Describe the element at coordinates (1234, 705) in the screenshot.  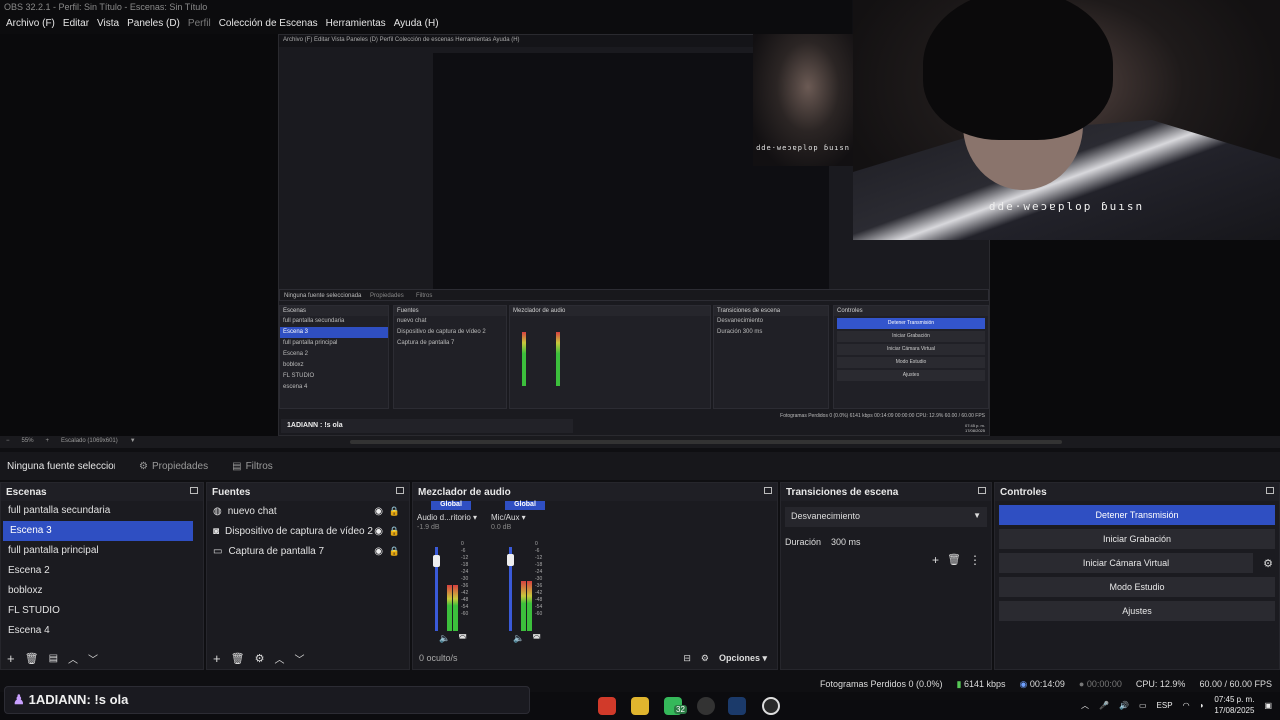
I see `clock: 07:45 p. m. 17/08/2025` at that location.